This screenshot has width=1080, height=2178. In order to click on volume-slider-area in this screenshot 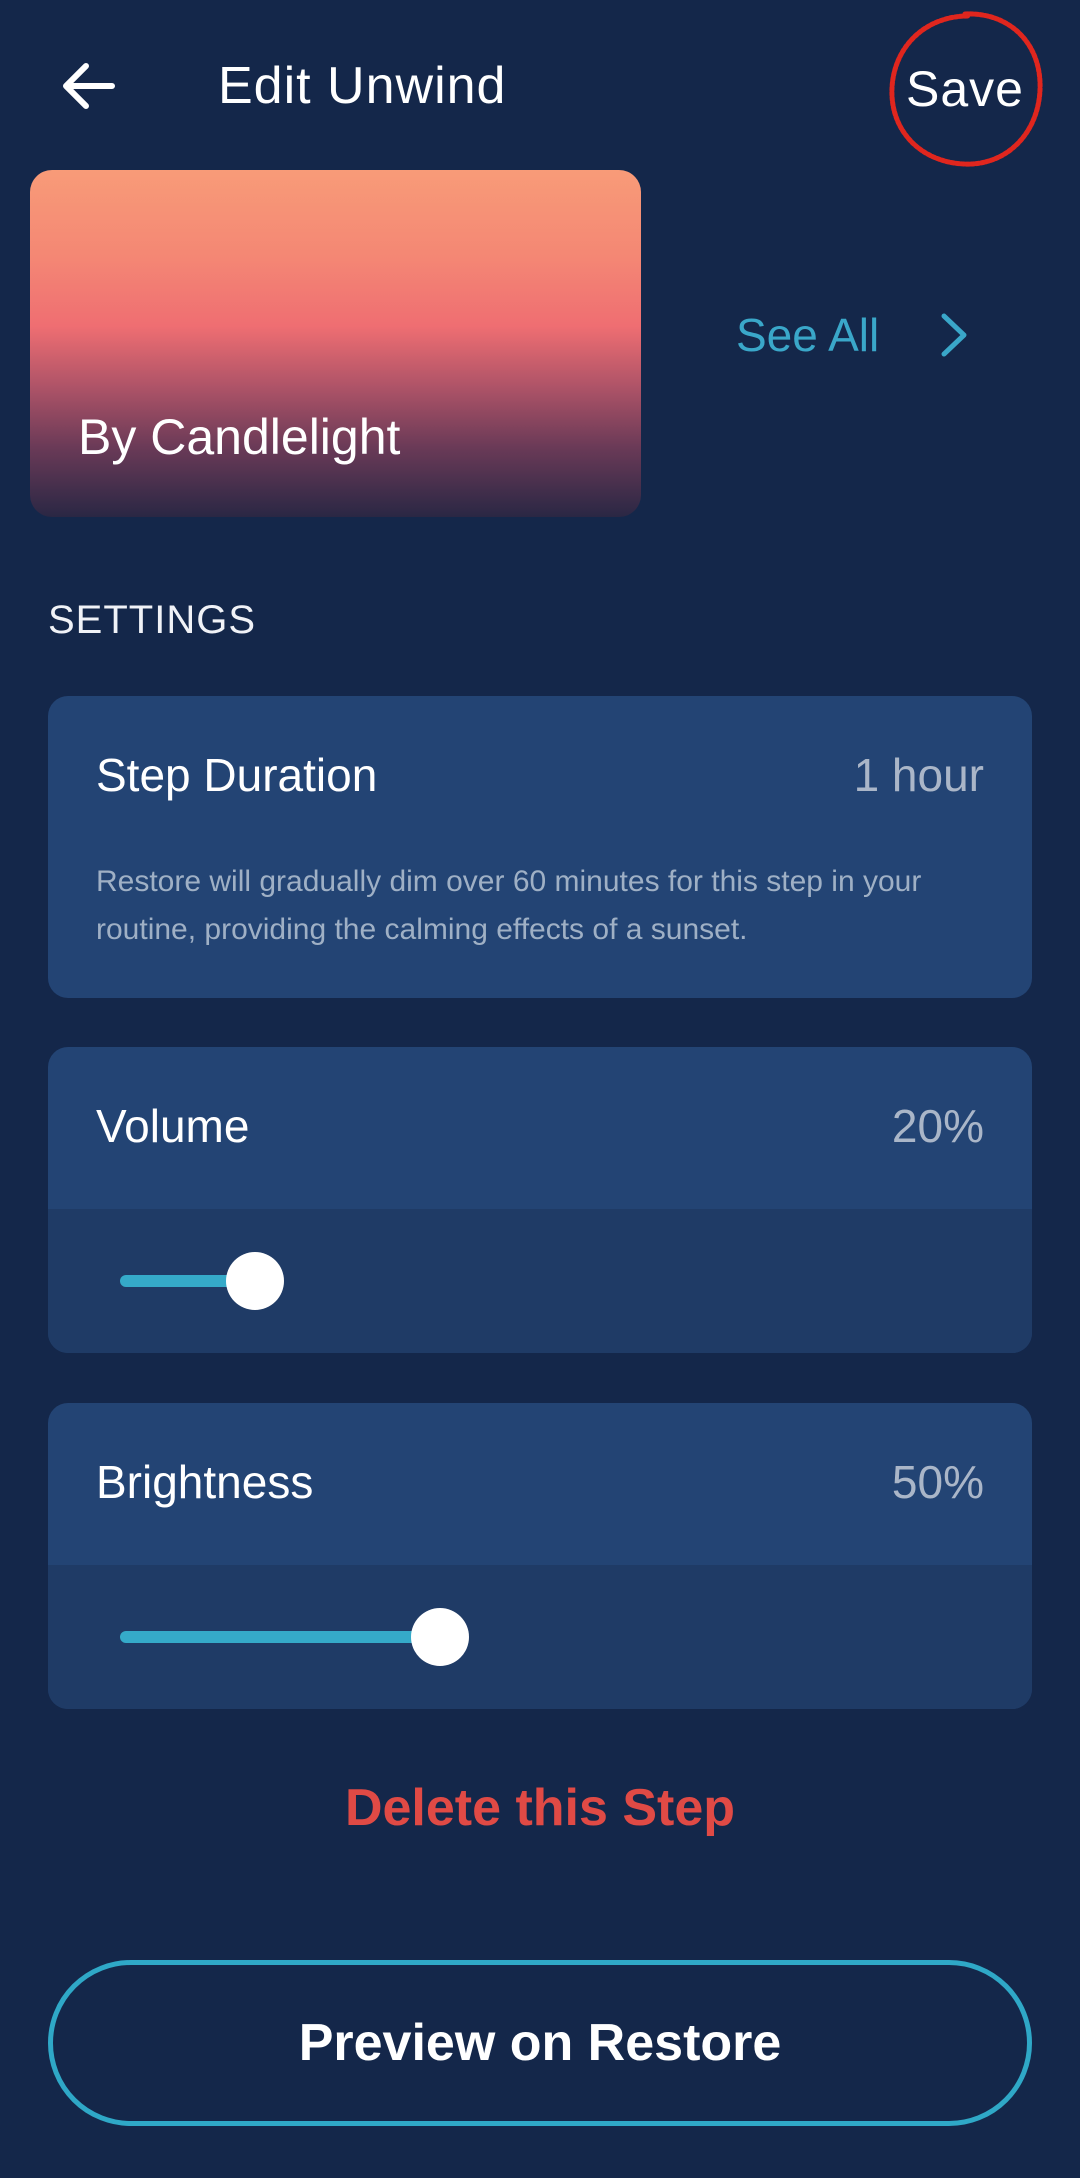, I will do `click(540, 1281)`.